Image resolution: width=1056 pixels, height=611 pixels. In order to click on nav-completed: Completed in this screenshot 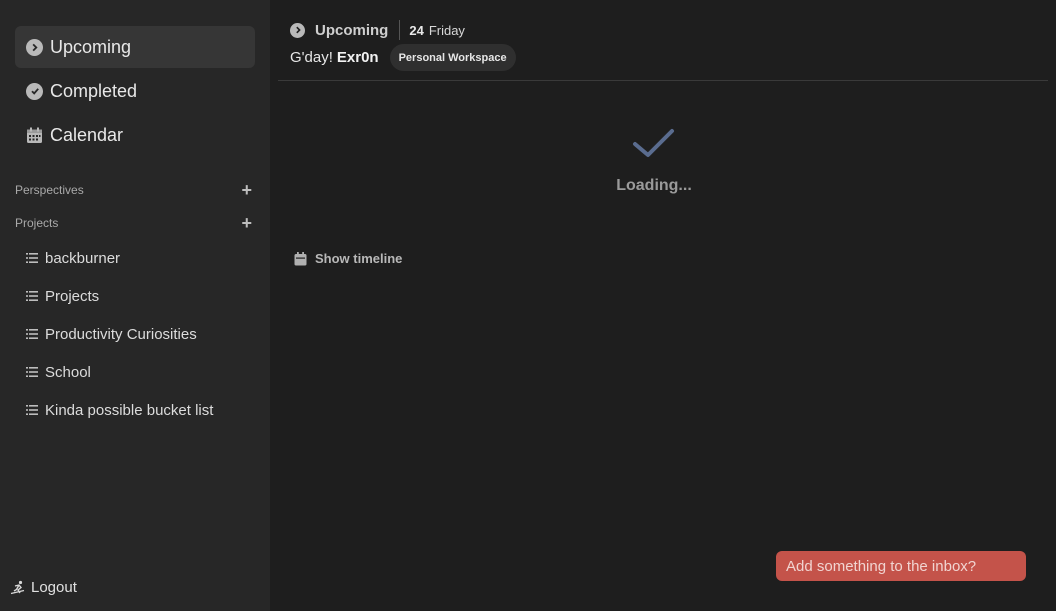, I will do `click(135, 91)`.